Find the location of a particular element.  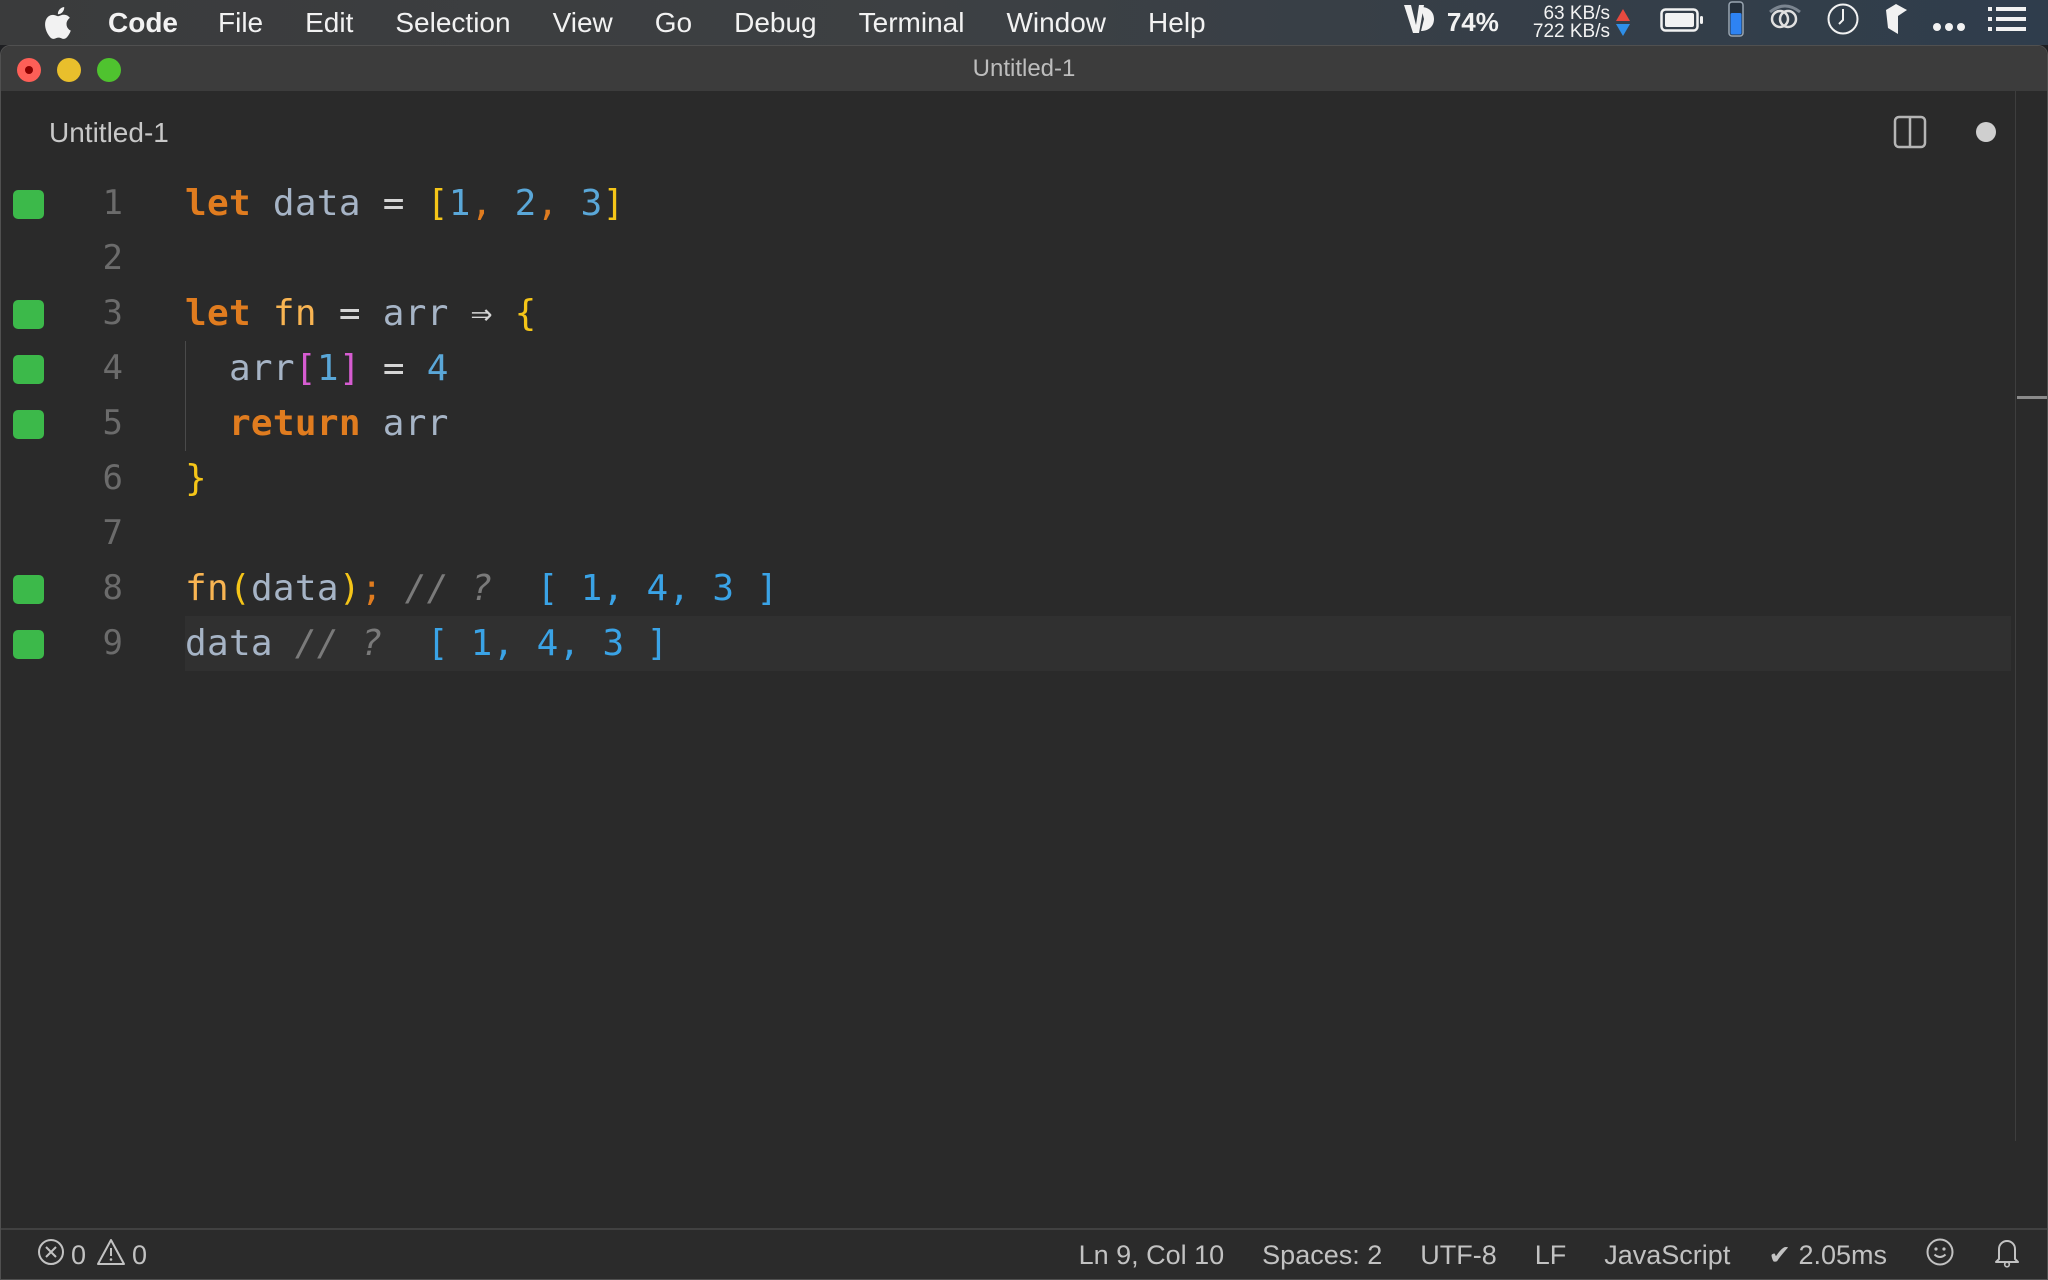

upload-arrow-icon is located at coordinates (1623, 15).